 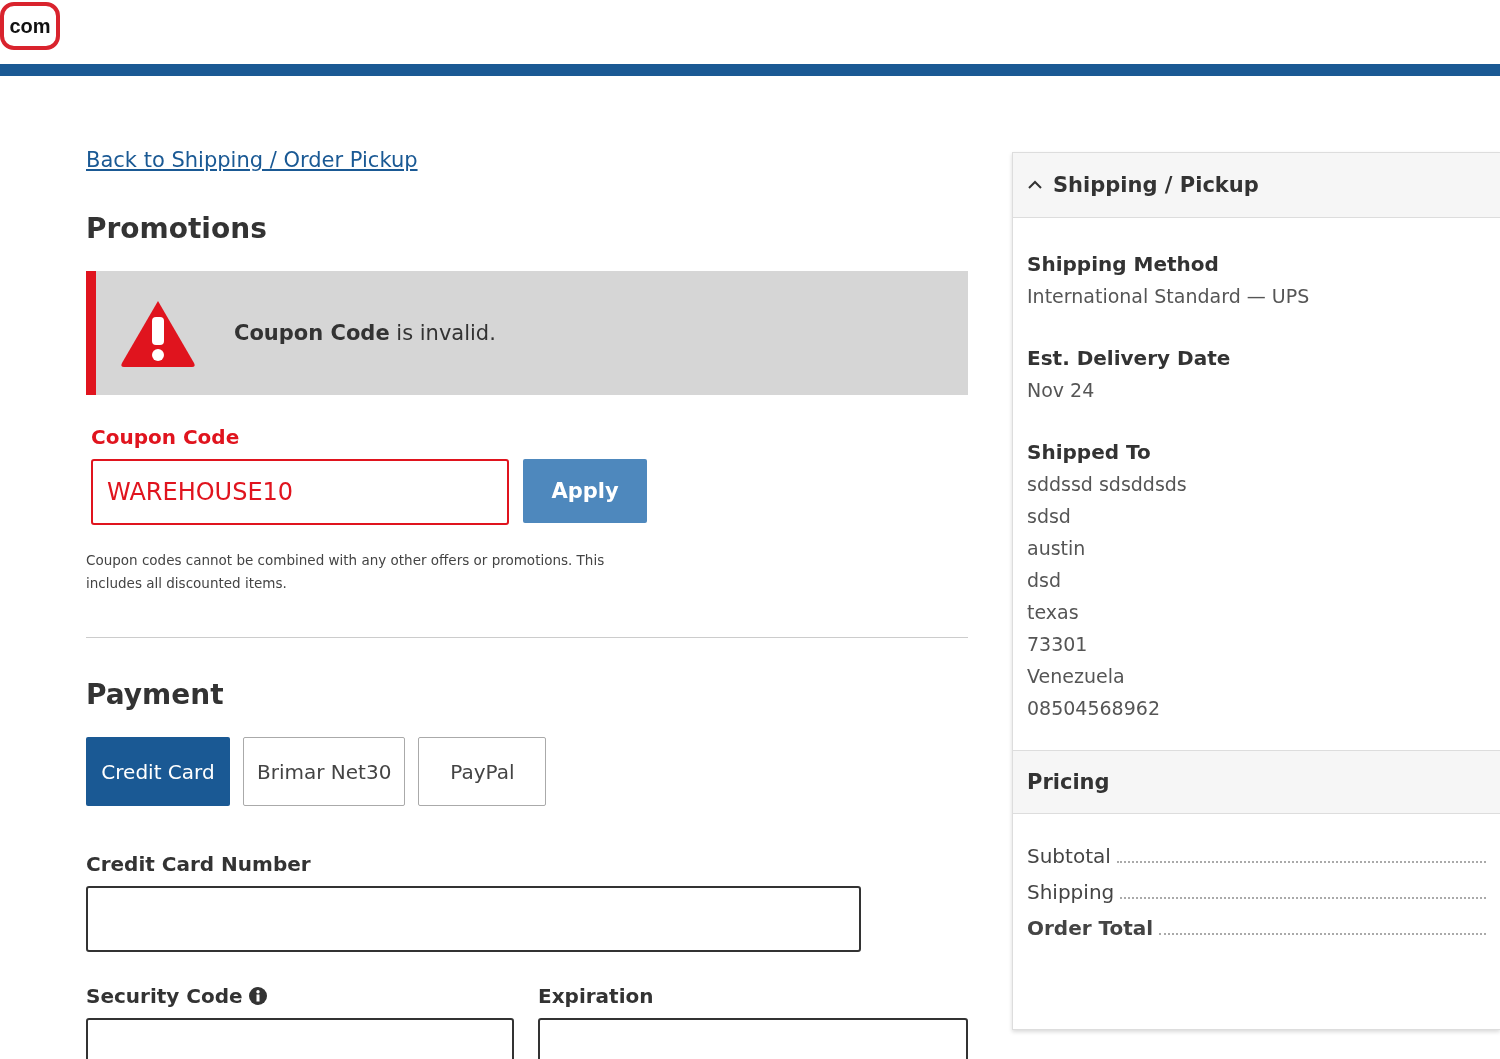 What do you see at coordinates (1089, 452) in the screenshot?
I see `detail-label: Shipped To` at bounding box center [1089, 452].